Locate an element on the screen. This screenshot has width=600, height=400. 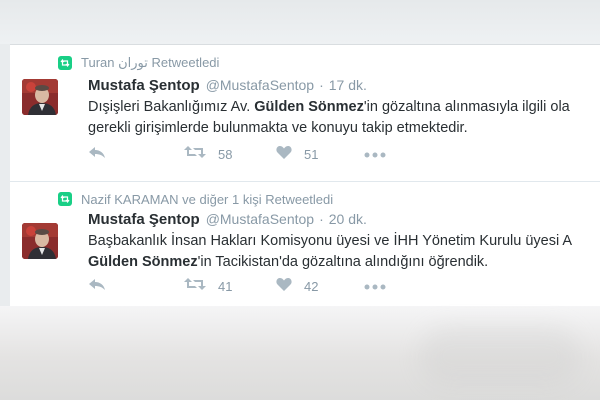
tweet-header: Mustafa Şentop @MustafaSentop · 17 dk. is located at coordinates (227, 85).